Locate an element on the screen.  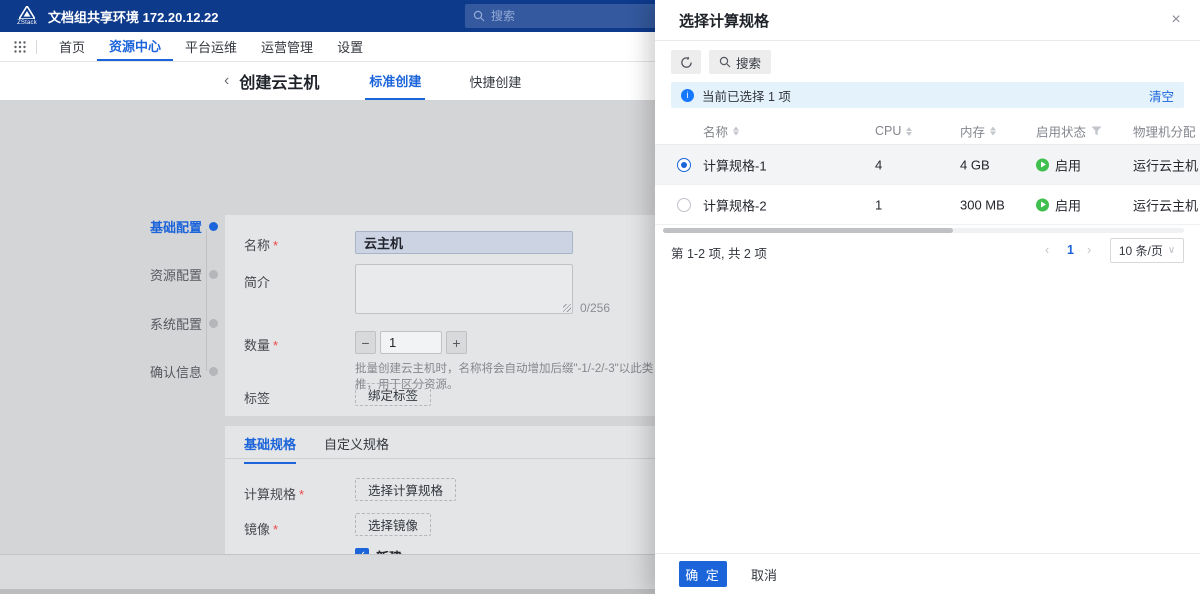
page-number: 1 is located at coordinates (1070, 250).